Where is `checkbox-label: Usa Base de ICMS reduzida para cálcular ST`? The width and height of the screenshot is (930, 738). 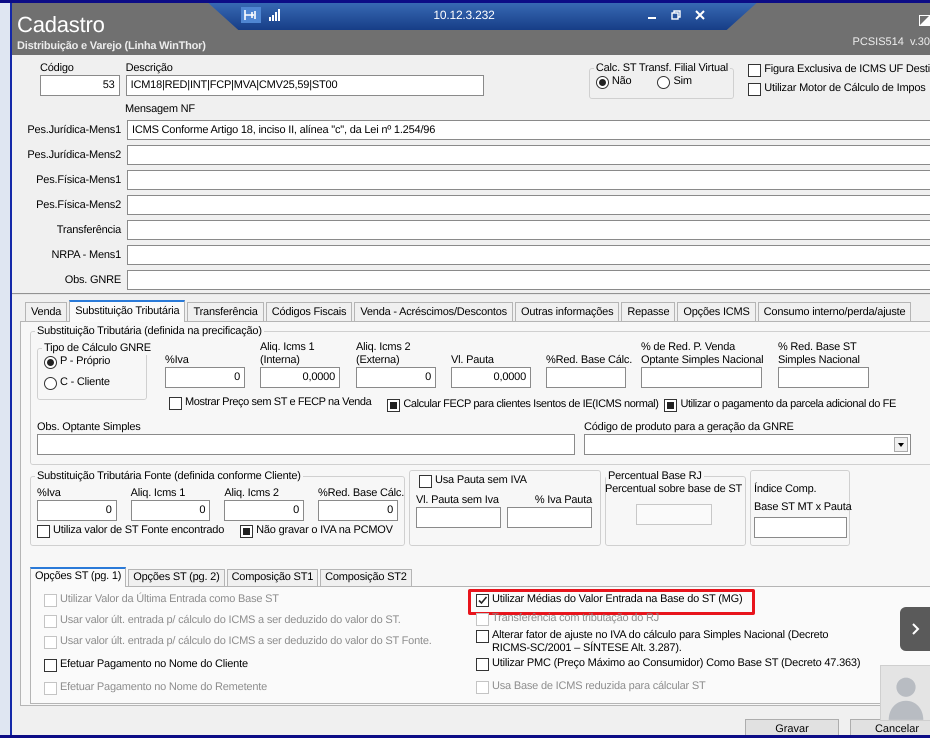 checkbox-label: Usa Base de ICMS reduzida para cálcular ST is located at coordinates (599, 686).